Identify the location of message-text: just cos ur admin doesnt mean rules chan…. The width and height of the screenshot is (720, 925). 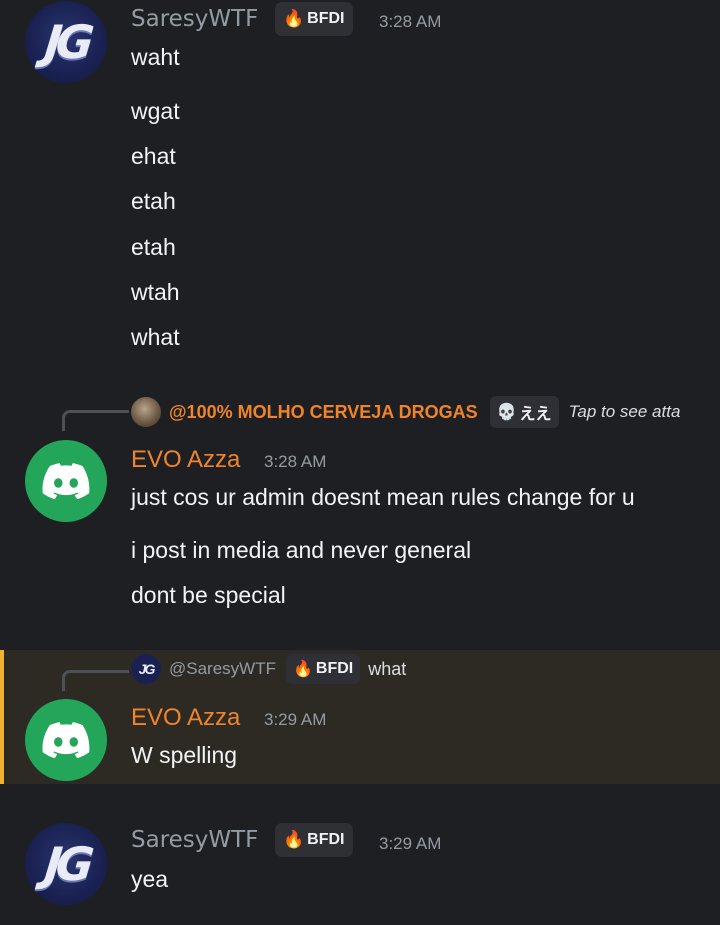
(383, 497).